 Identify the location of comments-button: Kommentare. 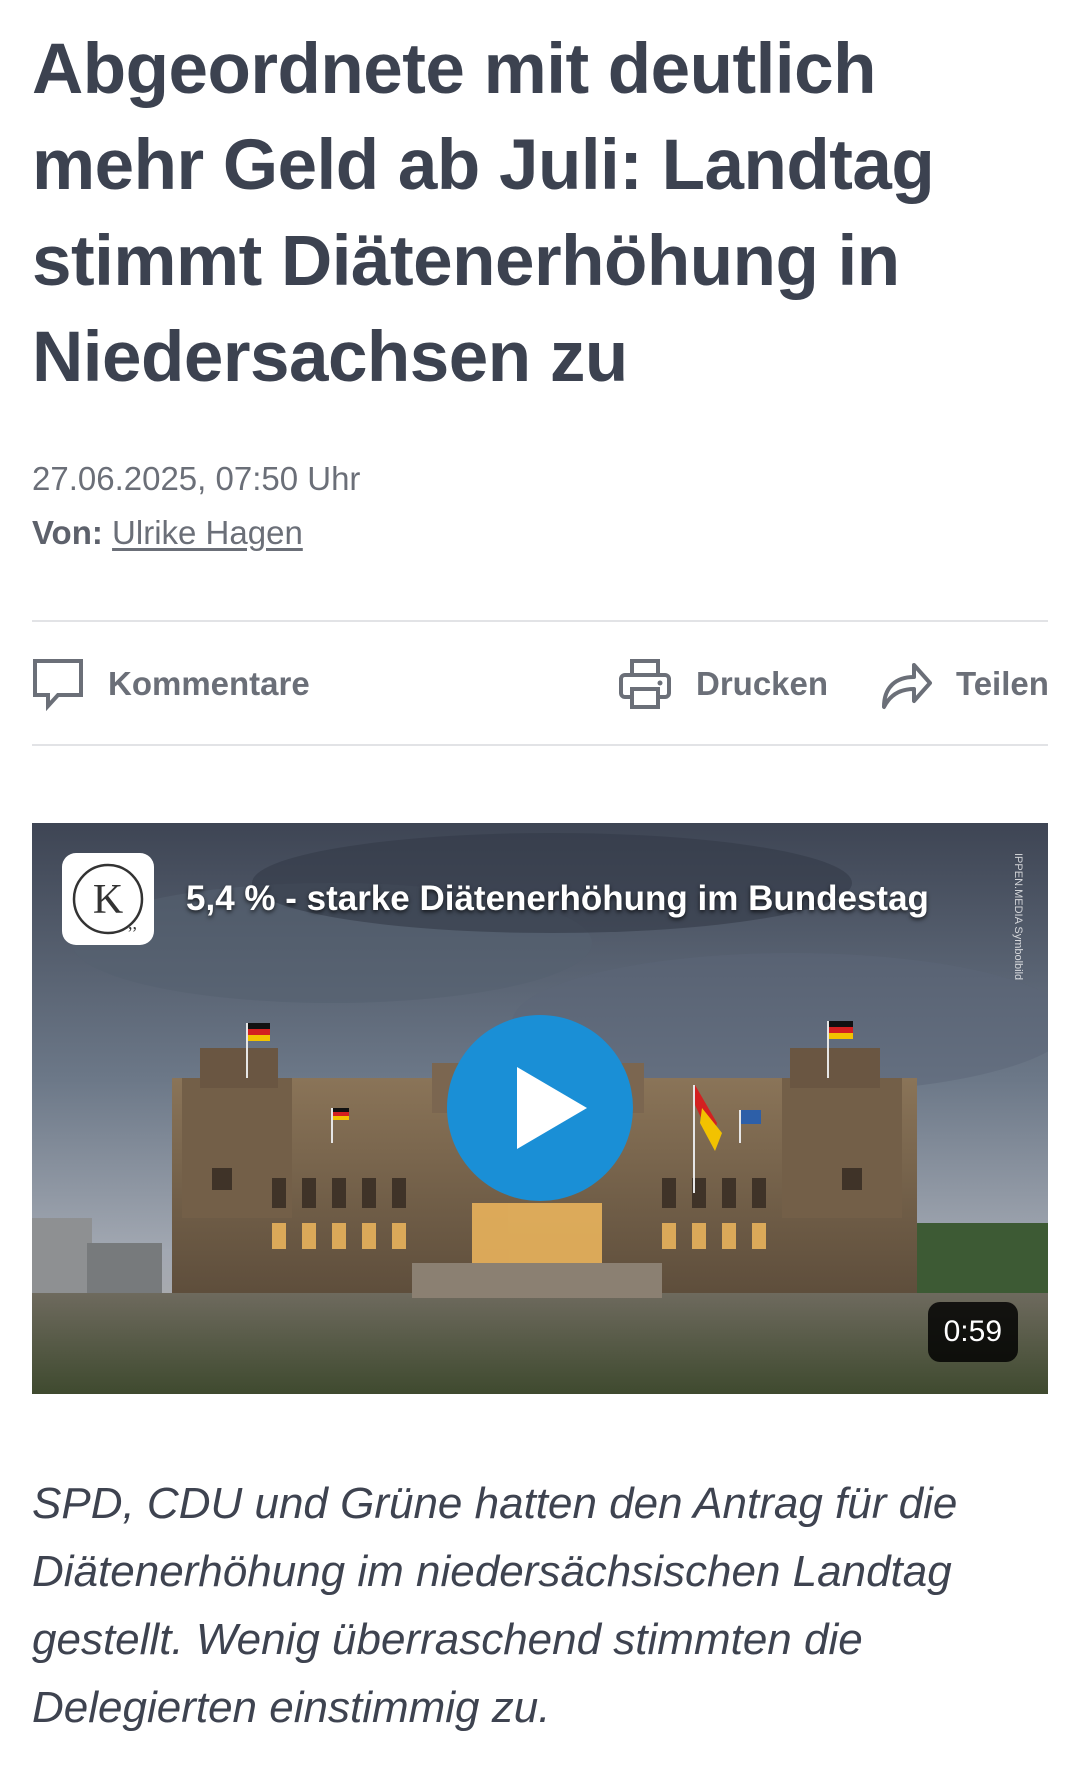
(171, 684).